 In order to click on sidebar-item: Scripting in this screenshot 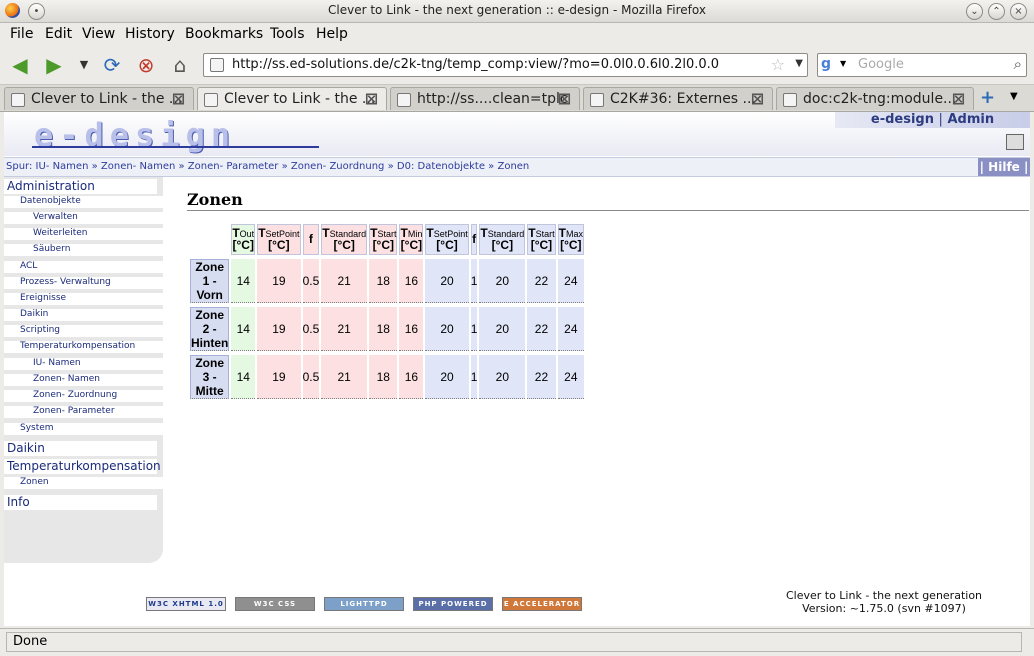, I will do `click(87, 331)`.